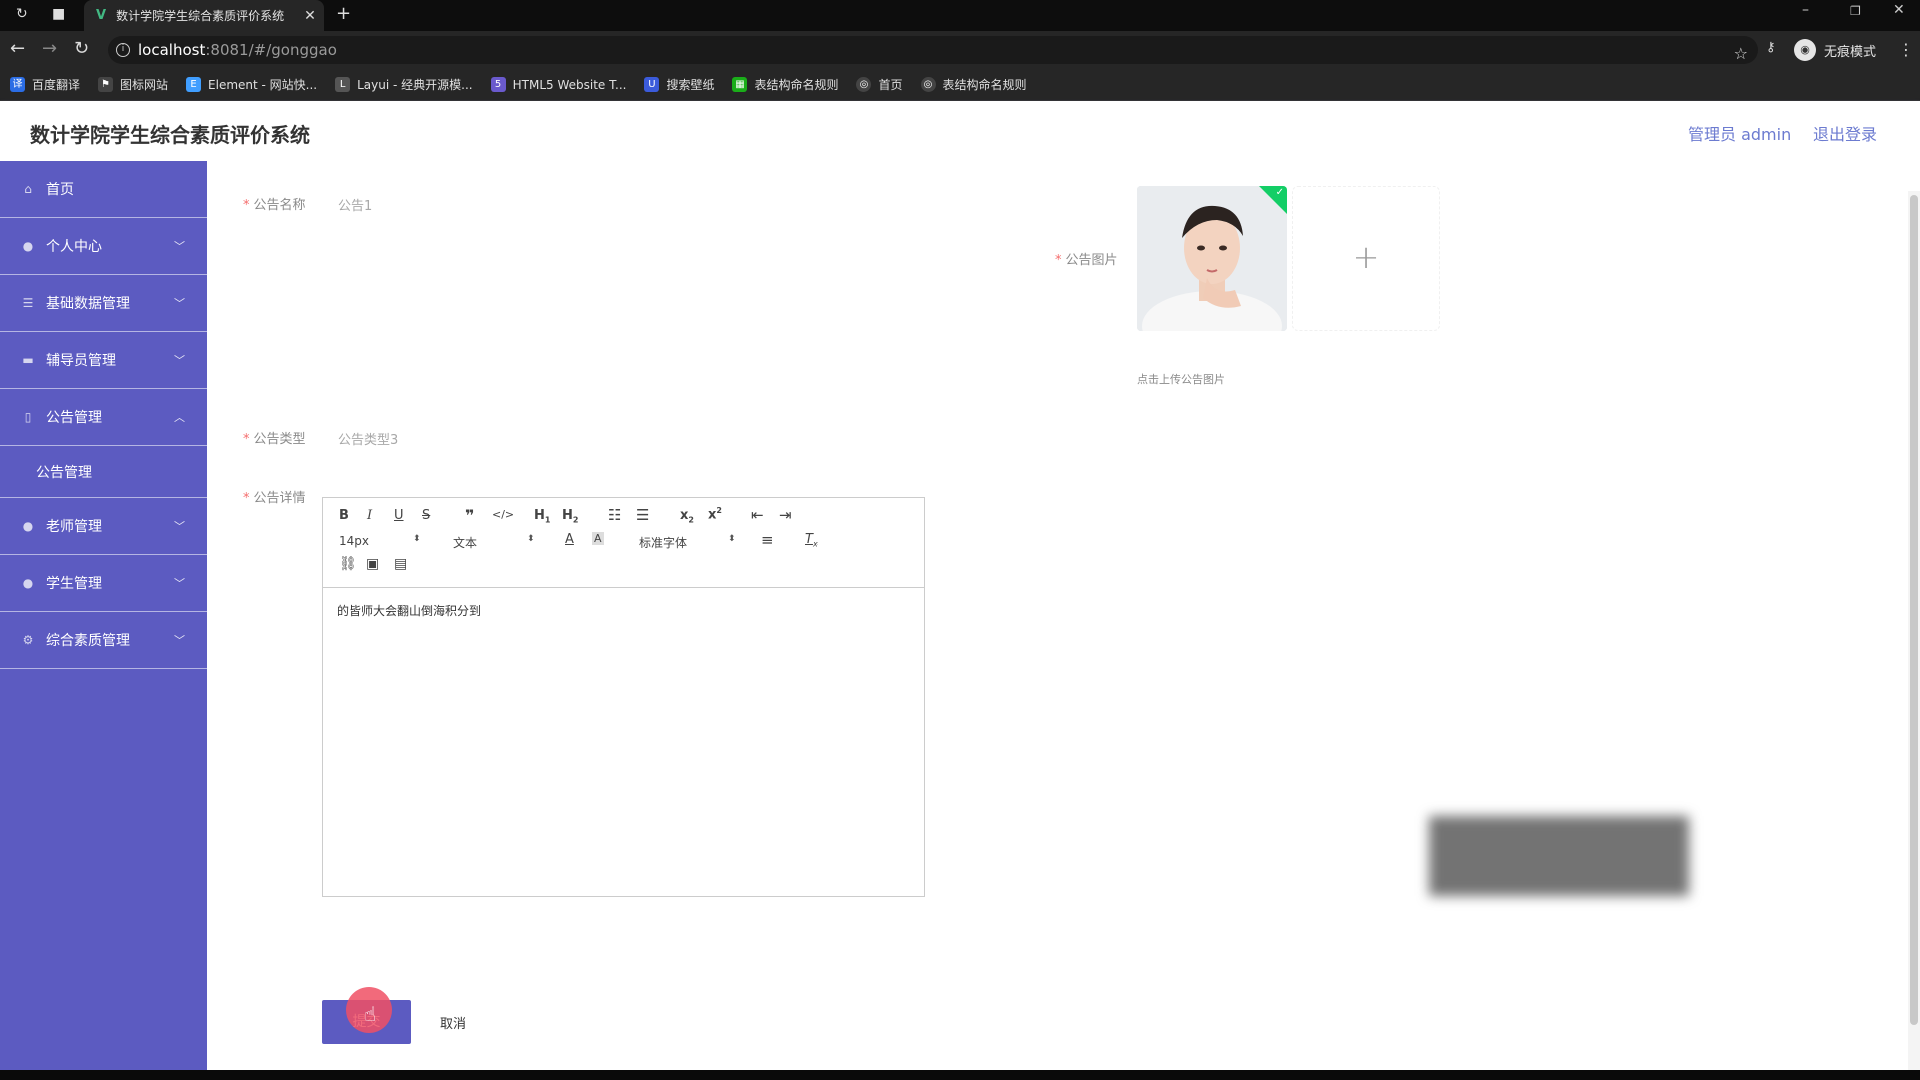 The image size is (1920, 1080). I want to click on logout-link: 退出登录, so click(1845, 133).